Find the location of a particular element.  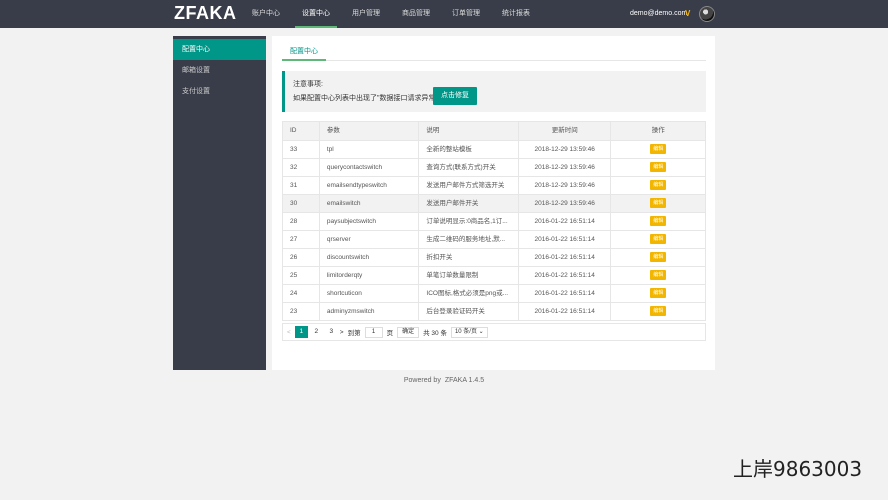

cell-param: shortcuticon is located at coordinates (368, 293).